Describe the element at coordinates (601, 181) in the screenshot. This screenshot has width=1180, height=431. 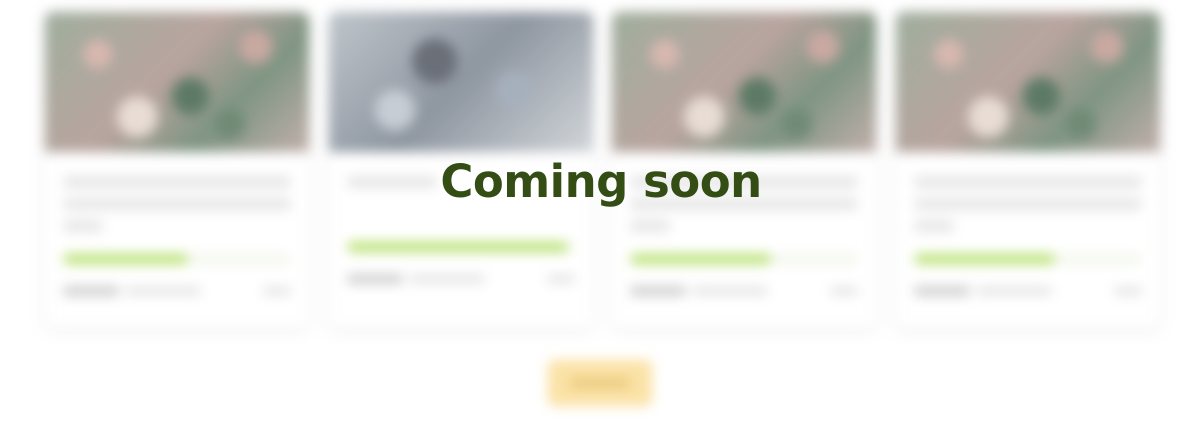
I see `coming-soon-title: Coming soon` at that location.